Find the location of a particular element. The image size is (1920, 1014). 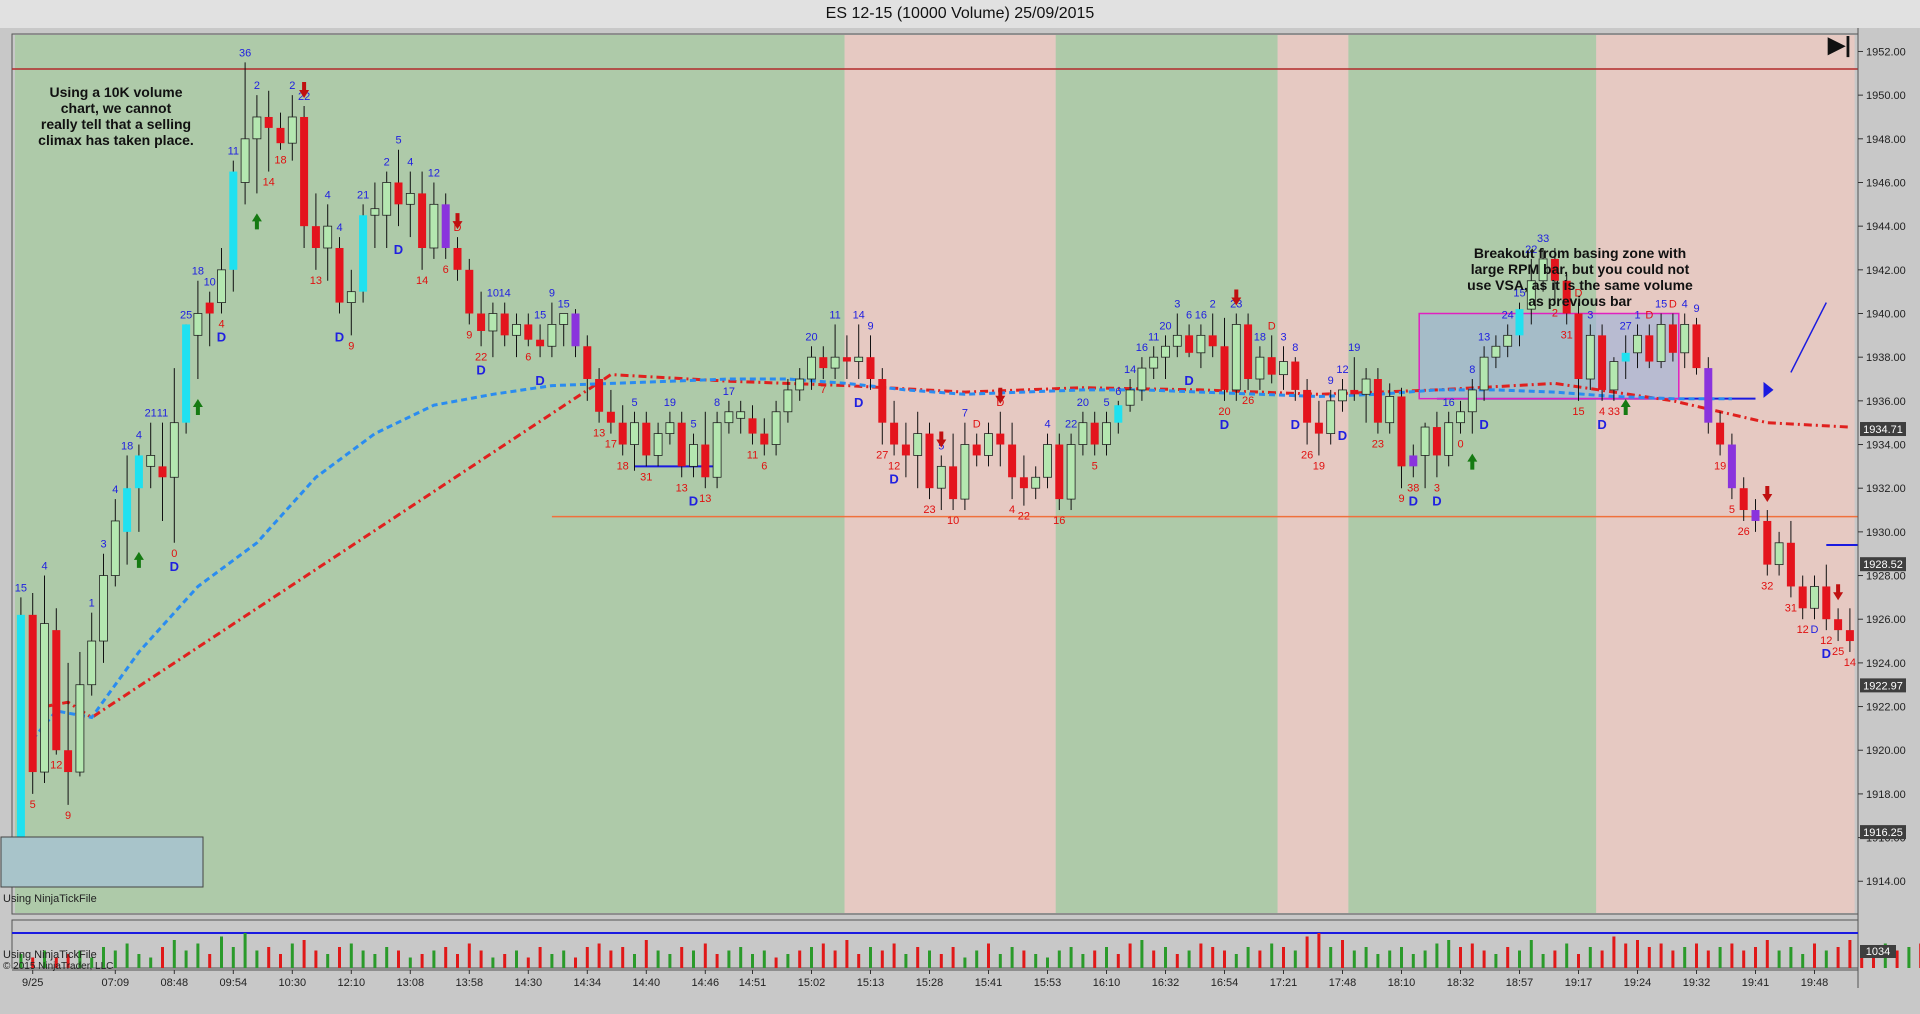

time-tick-label: 13:08 is located at coordinates (411, 983).